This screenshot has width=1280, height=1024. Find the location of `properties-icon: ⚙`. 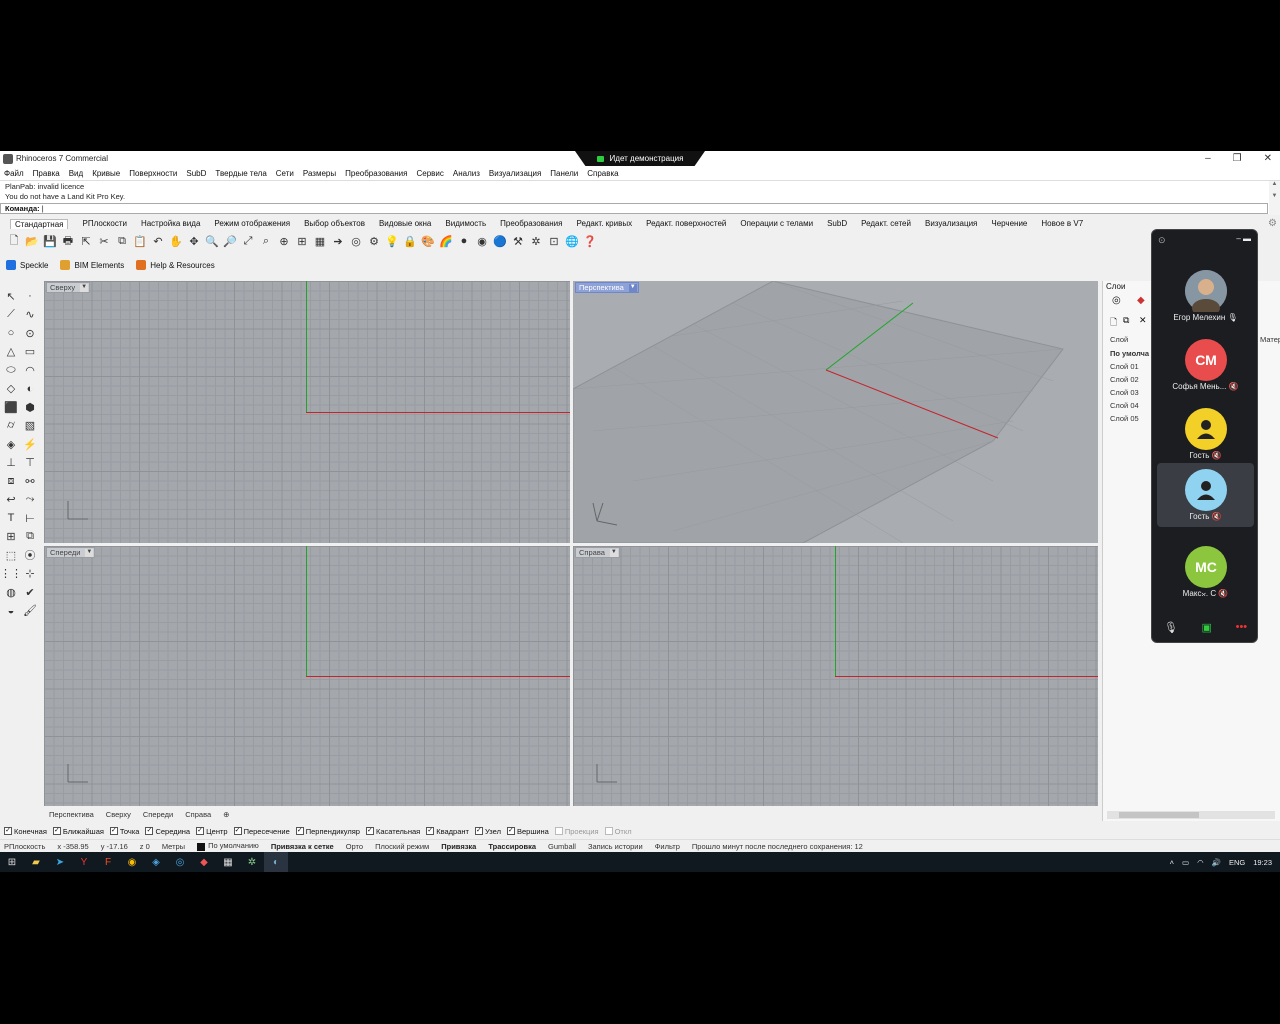

properties-icon: ⚙ is located at coordinates (374, 241).